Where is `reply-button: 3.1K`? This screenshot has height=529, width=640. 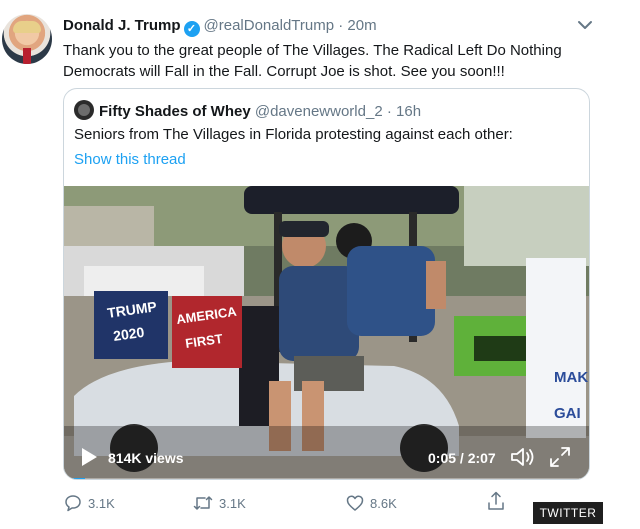
reply-button: 3.1K is located at coordinates (89, 503).